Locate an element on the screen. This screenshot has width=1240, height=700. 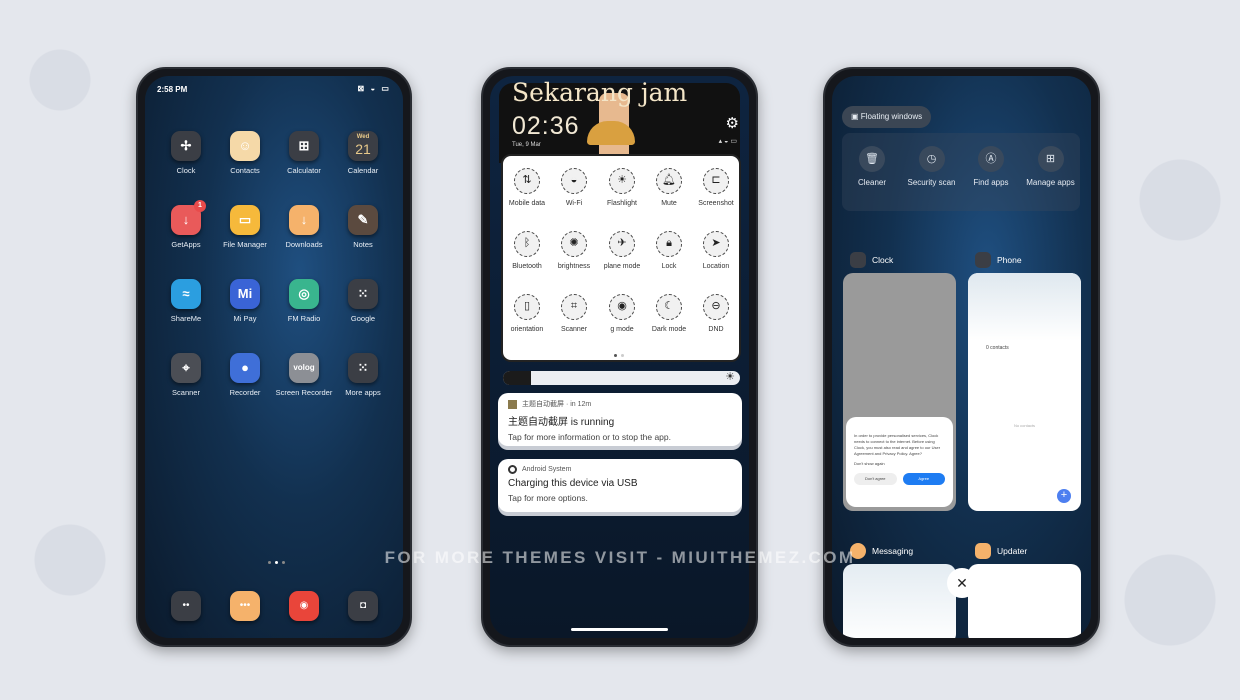
tile-label: orientation is located at coordinates (527, 329).